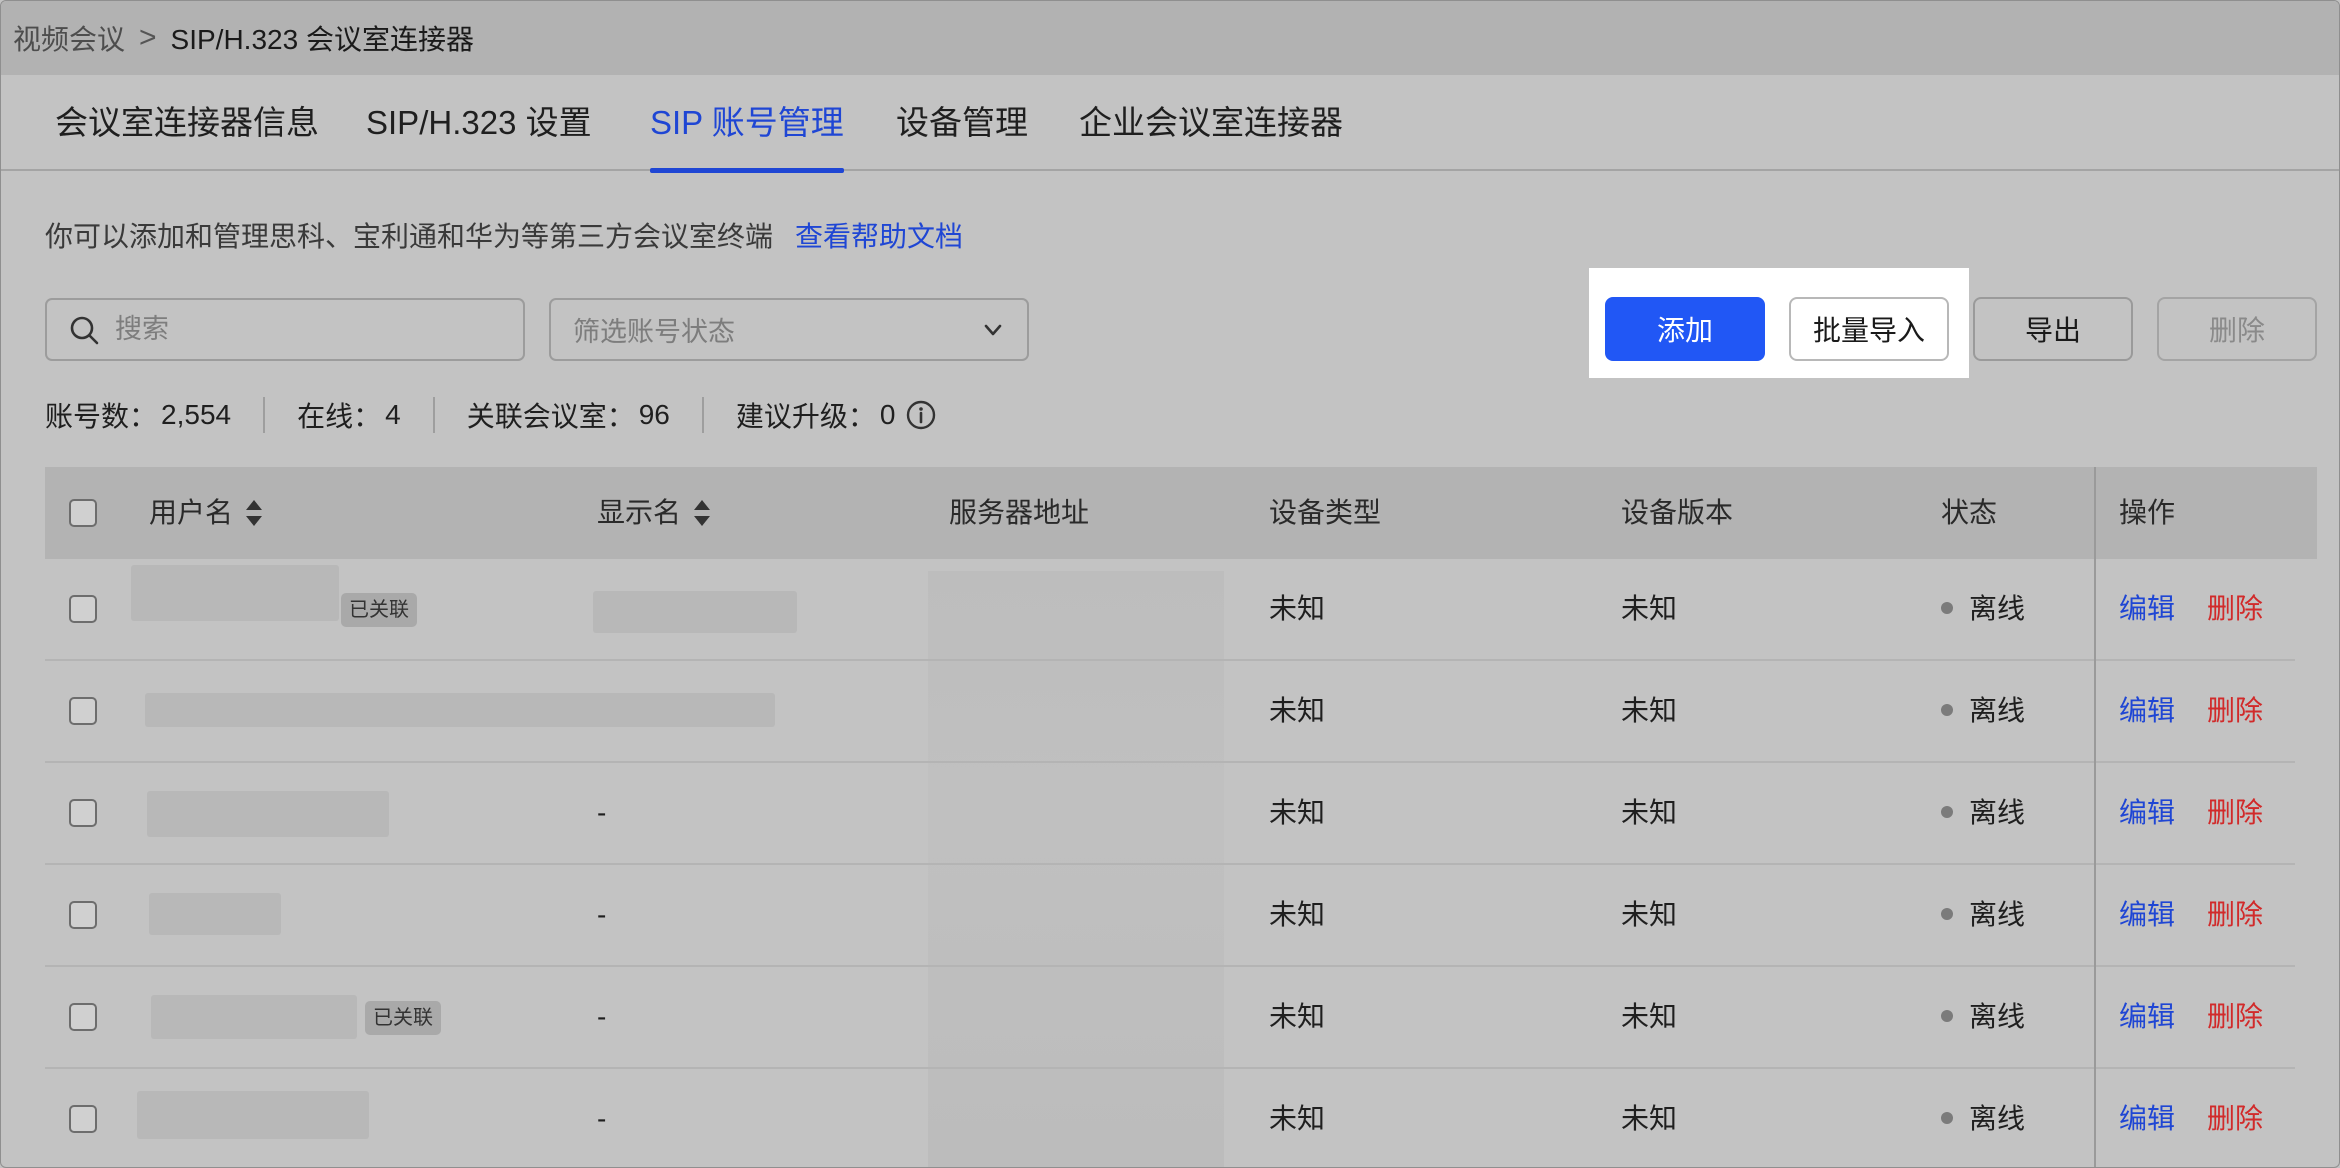  I want to click on linked-rooms-count: 96, so click(654, 414).